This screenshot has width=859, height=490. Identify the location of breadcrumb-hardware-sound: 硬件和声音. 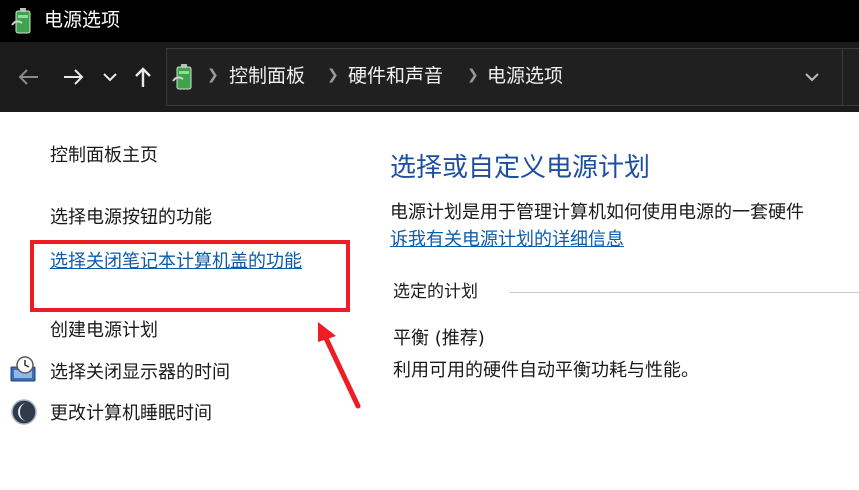
(395, 76).